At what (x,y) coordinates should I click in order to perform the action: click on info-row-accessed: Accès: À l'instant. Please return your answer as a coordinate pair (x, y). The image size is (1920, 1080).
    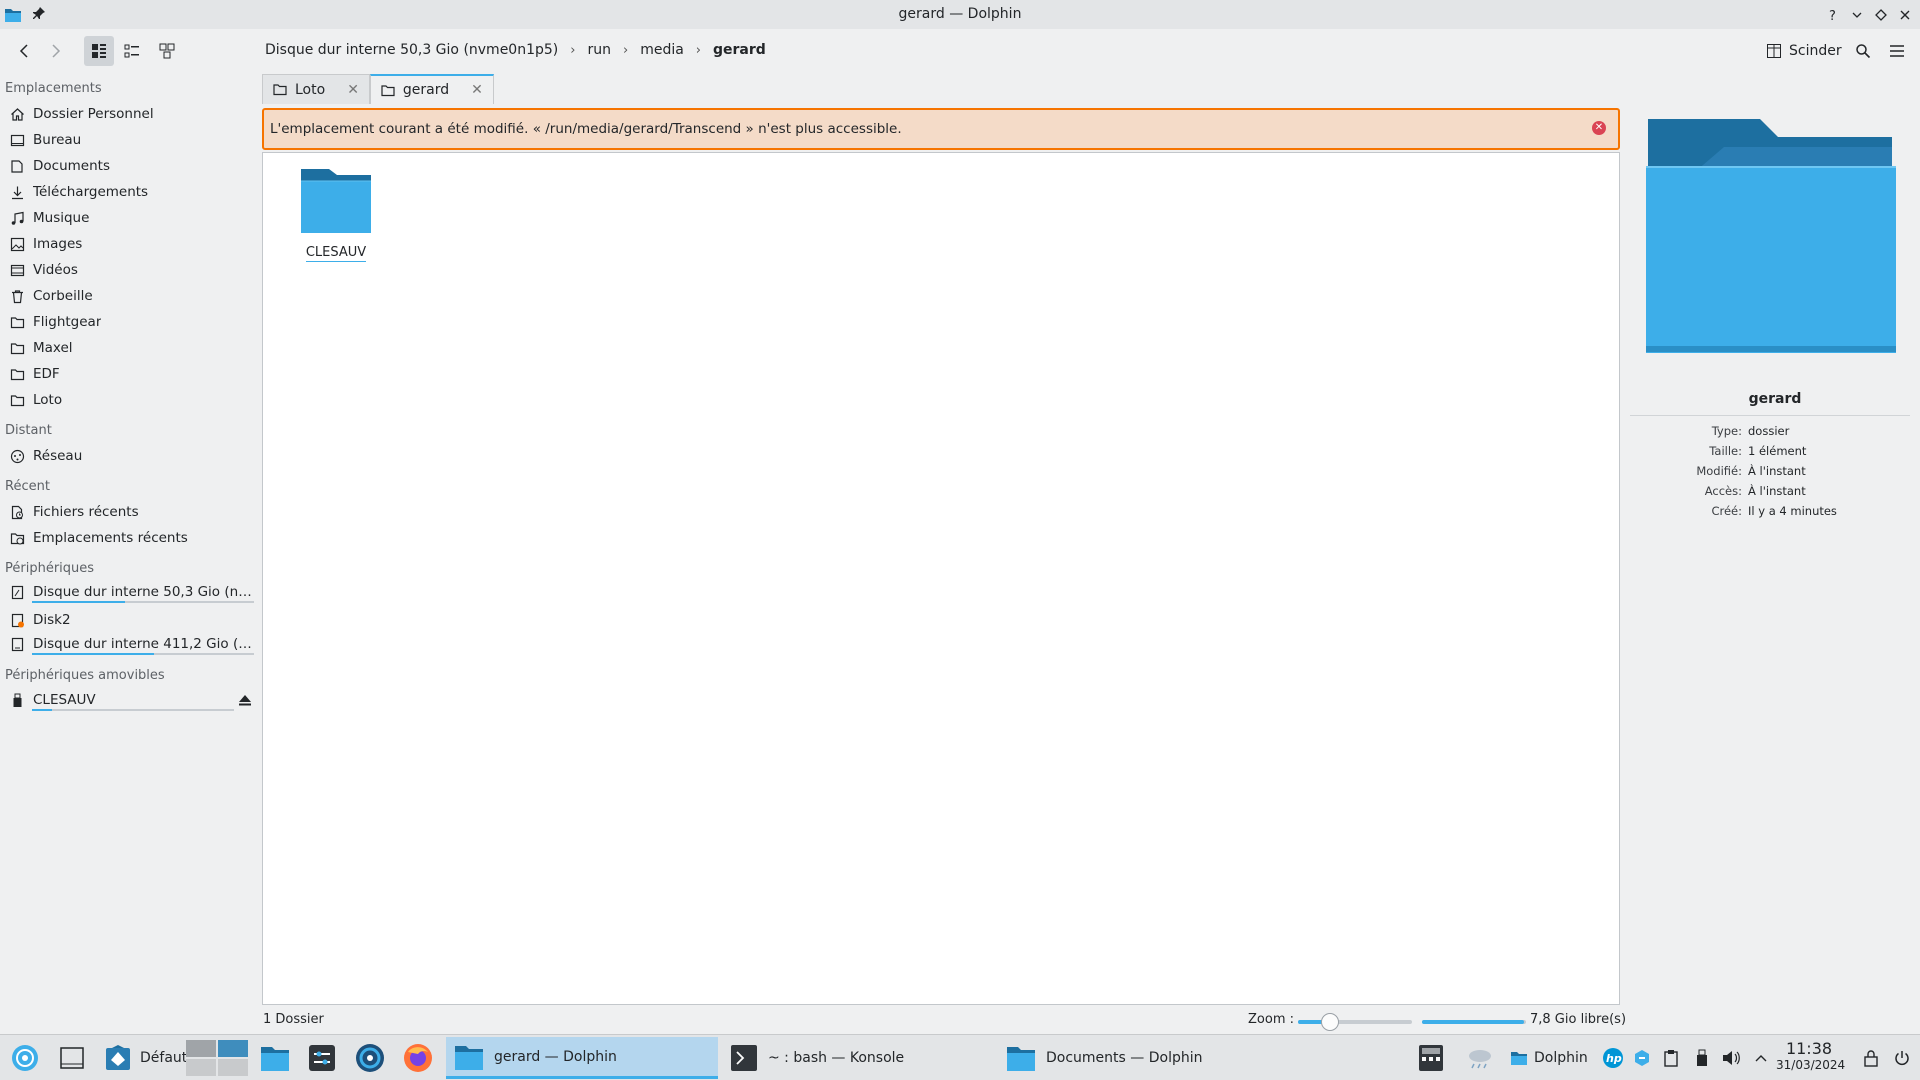
    Looking at the image, I should click on (1755, 491).